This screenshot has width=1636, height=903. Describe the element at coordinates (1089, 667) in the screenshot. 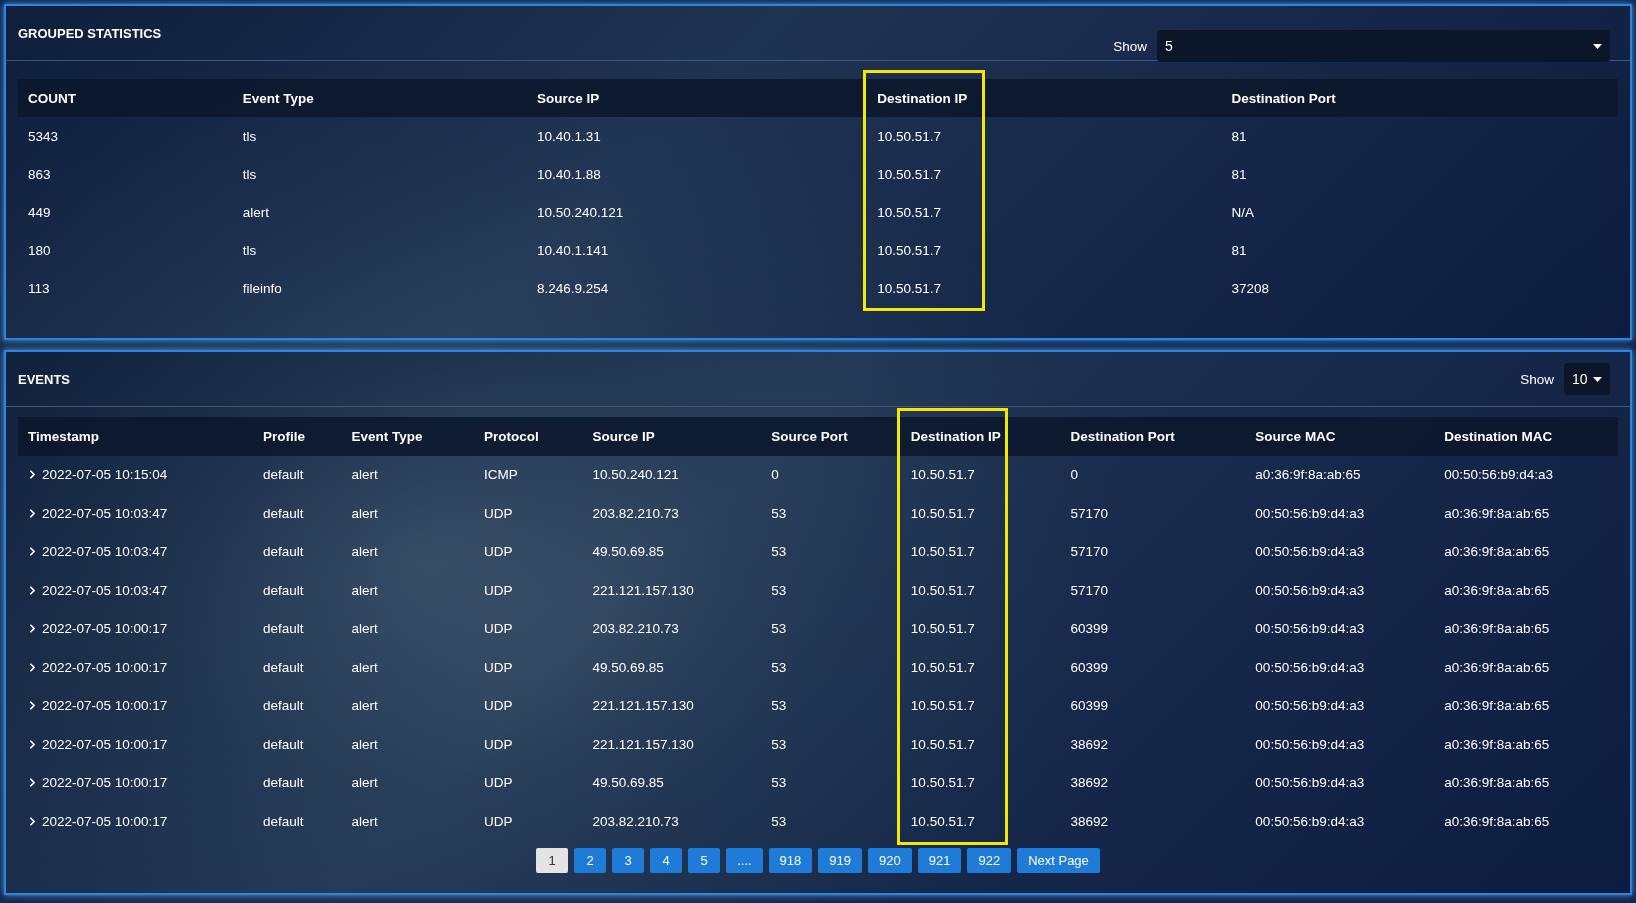

I see `table-cell-text: 60399` at that location.